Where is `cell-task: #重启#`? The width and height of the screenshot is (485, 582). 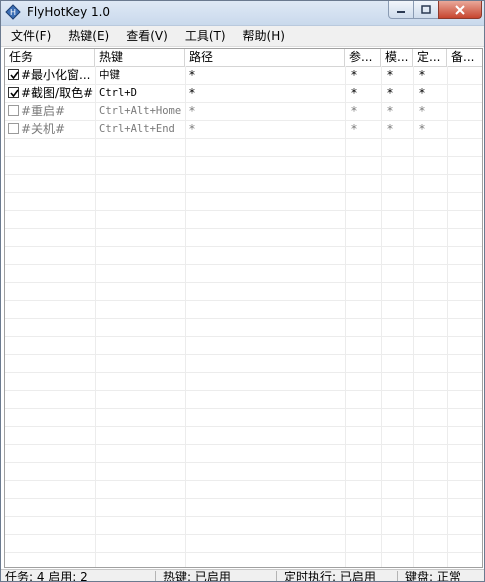 cell-task: #重启# is located at coordinates (50, 111).